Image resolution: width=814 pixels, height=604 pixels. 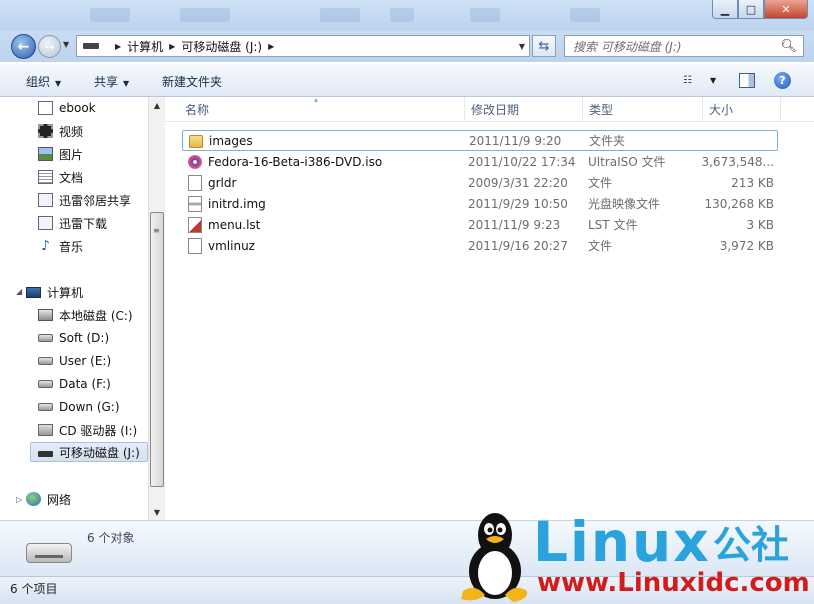 I want to click on file-date: 2011/9/16 20:27, so click(x=518, y=245).